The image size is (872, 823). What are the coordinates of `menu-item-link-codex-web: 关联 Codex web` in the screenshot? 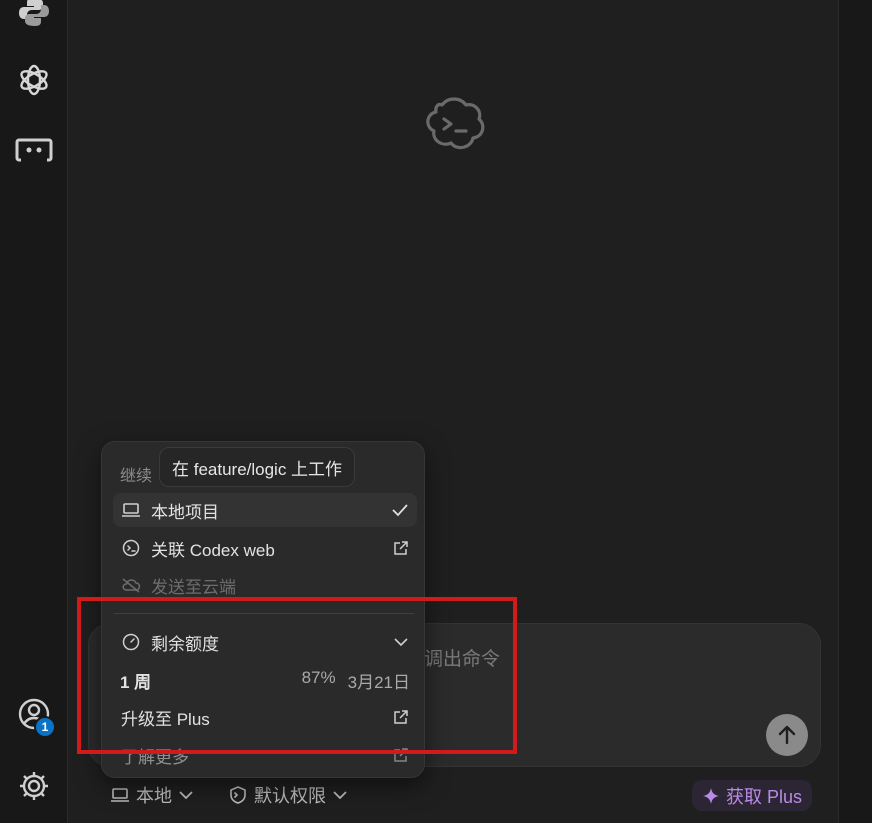 It's located at (265, 548).